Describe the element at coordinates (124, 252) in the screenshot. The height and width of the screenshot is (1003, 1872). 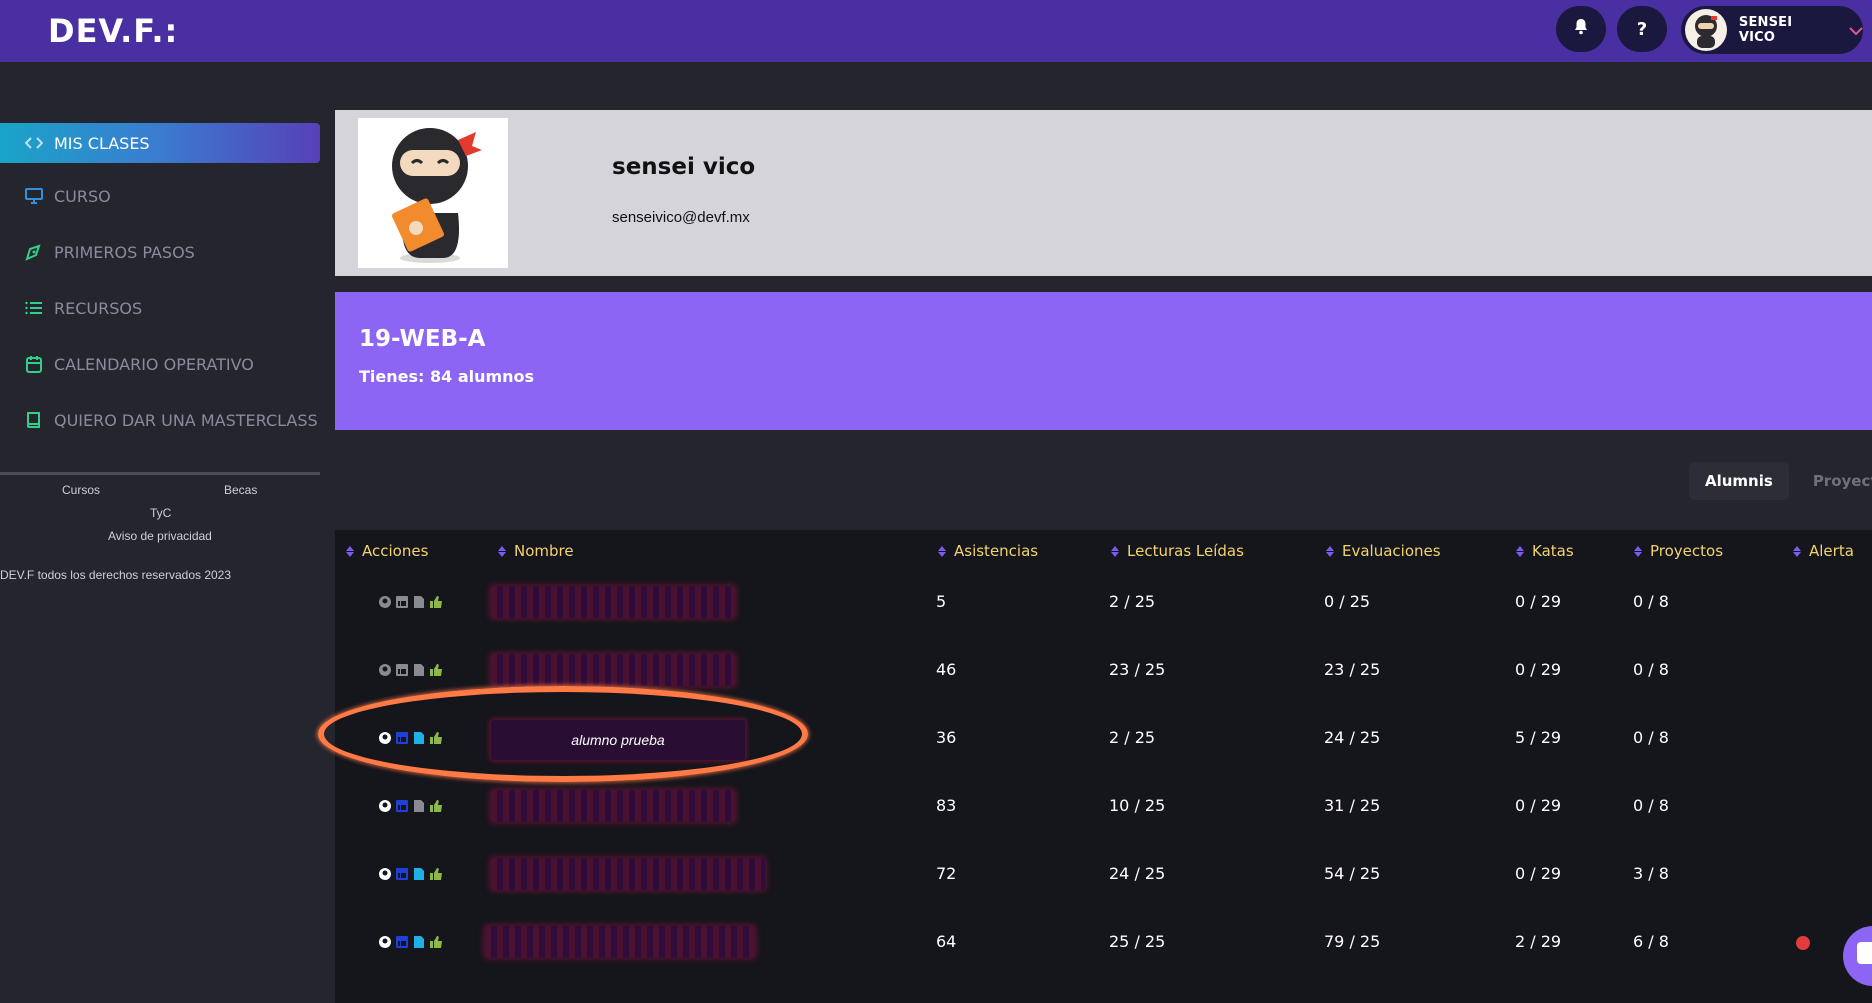
I see `sidebar-item-label: PRIMEROS PASOS` at that location.